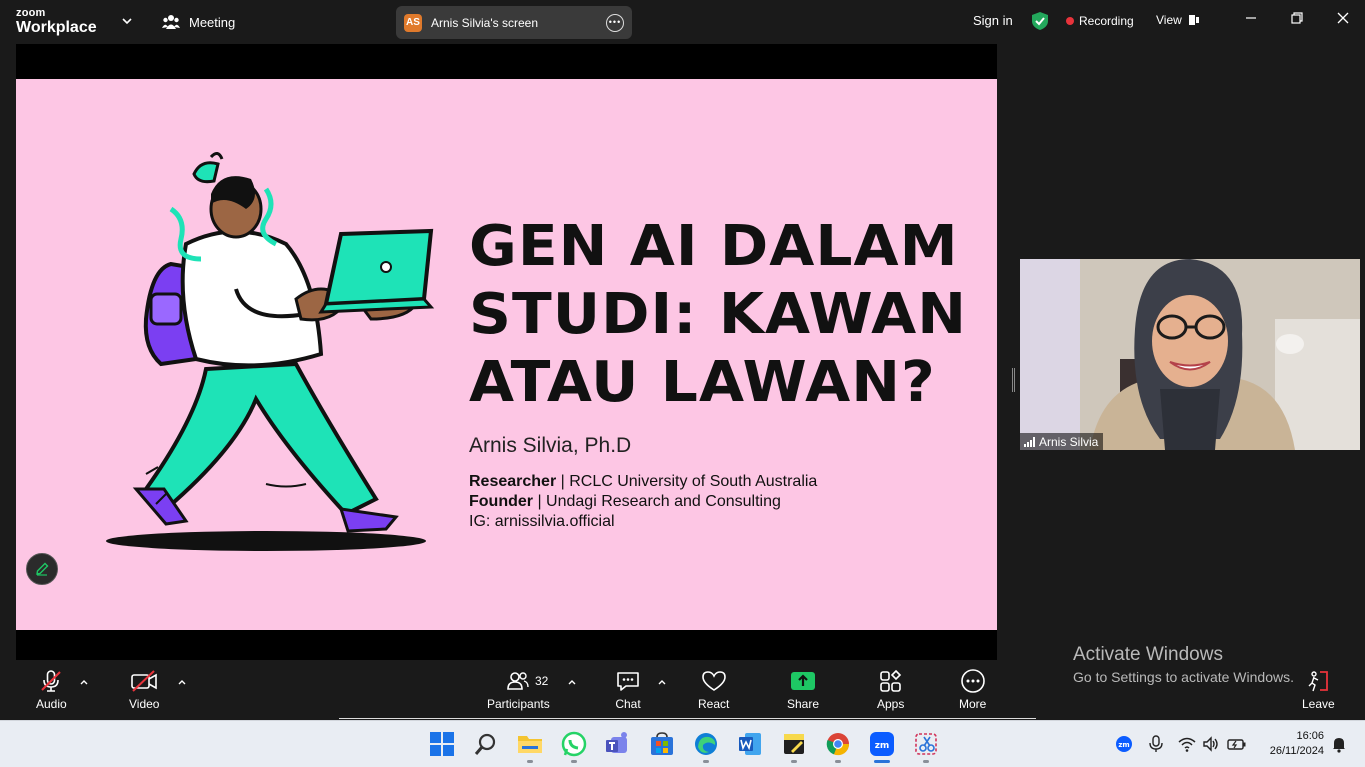 The image size is (1365, 767). What do you see at coordinates (1339, 744) in the screenshot?
I see `notification-bell-icon` at bounding box center [1339, 744].